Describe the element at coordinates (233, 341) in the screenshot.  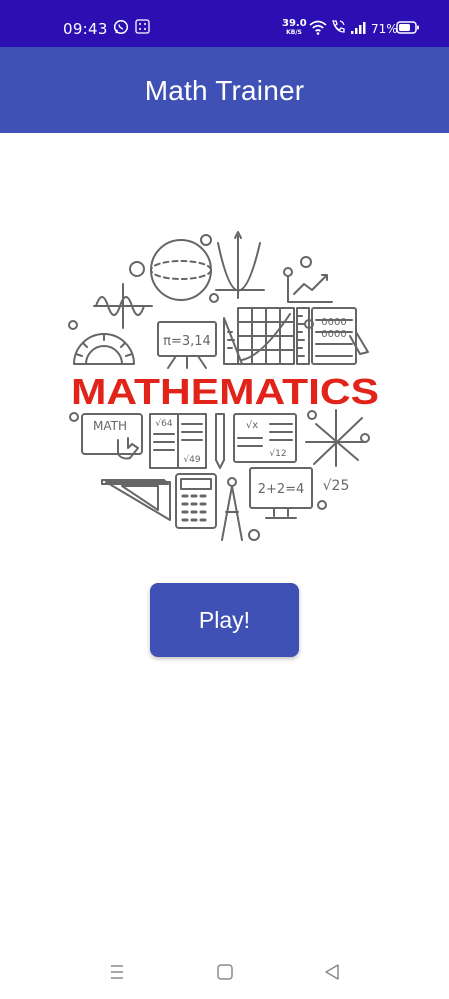
I see `triangle-ruler-icon` at that location.